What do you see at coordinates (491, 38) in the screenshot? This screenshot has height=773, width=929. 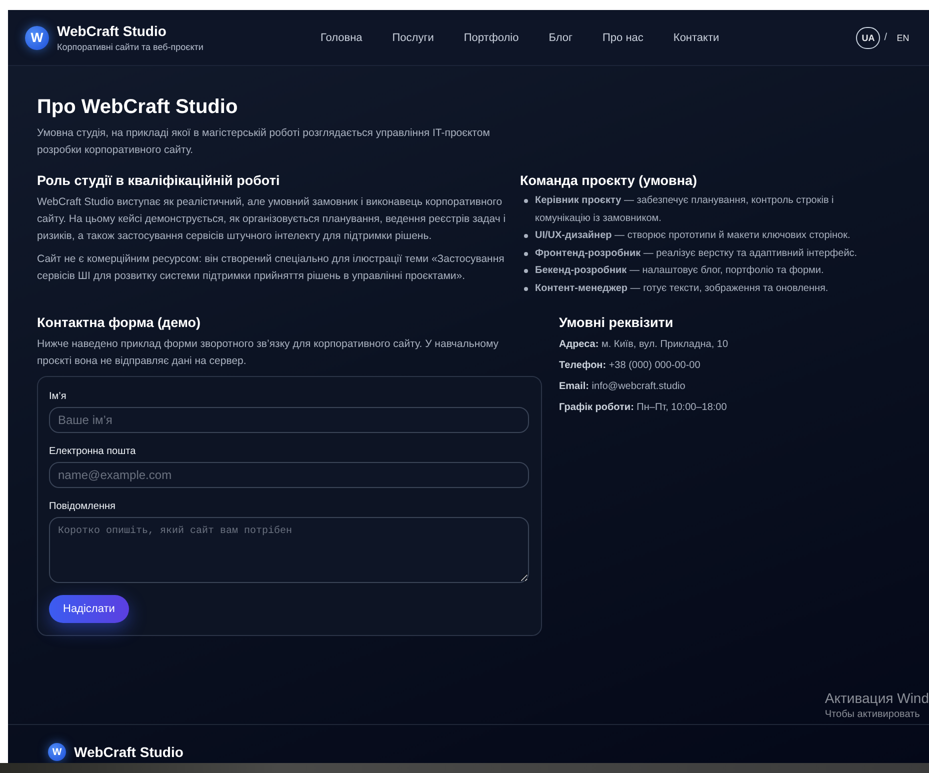 I see `nav-link: Портфоліо` at bounding box center [491, 38].